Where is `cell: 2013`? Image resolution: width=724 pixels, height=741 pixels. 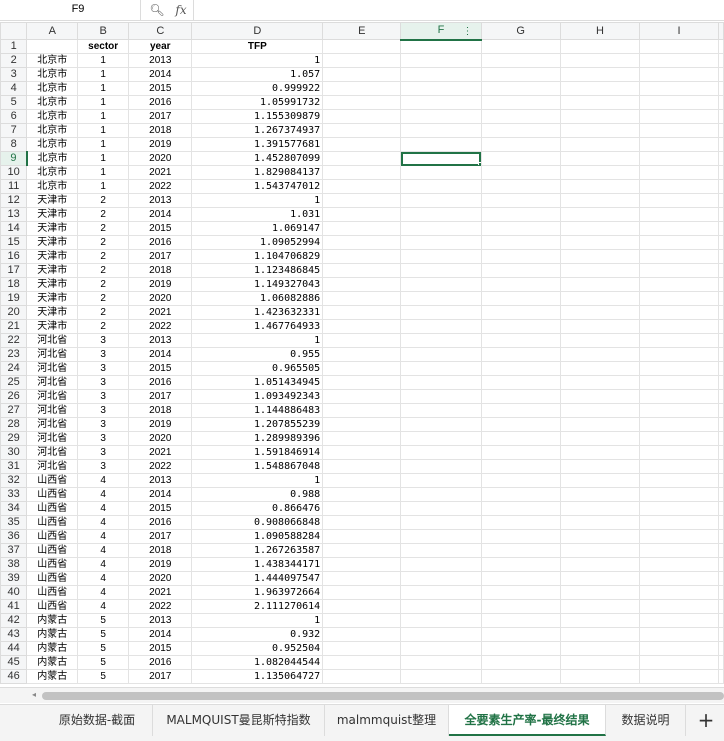
cell: 2013 is located at coordinates (160, 340).